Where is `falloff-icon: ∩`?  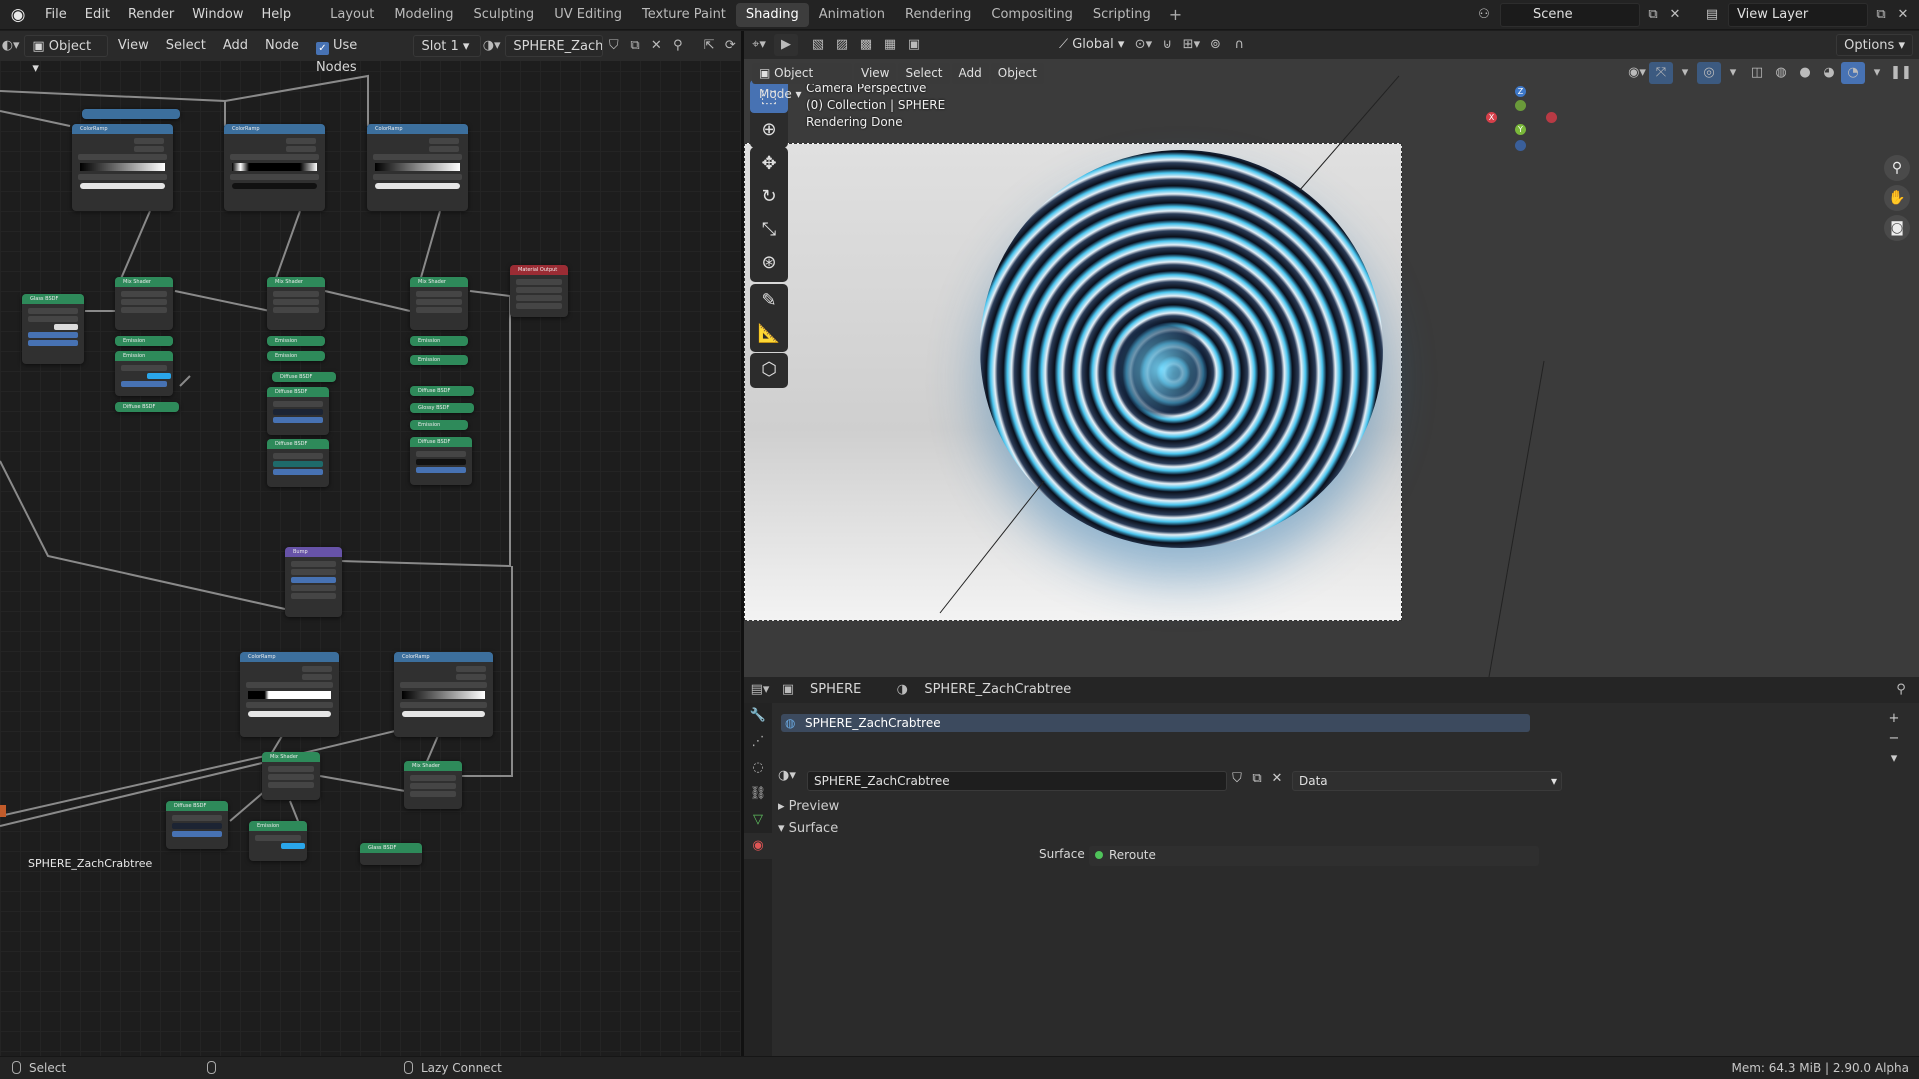
falloff-icon: ∩ is located at coordinates (1239, 45).